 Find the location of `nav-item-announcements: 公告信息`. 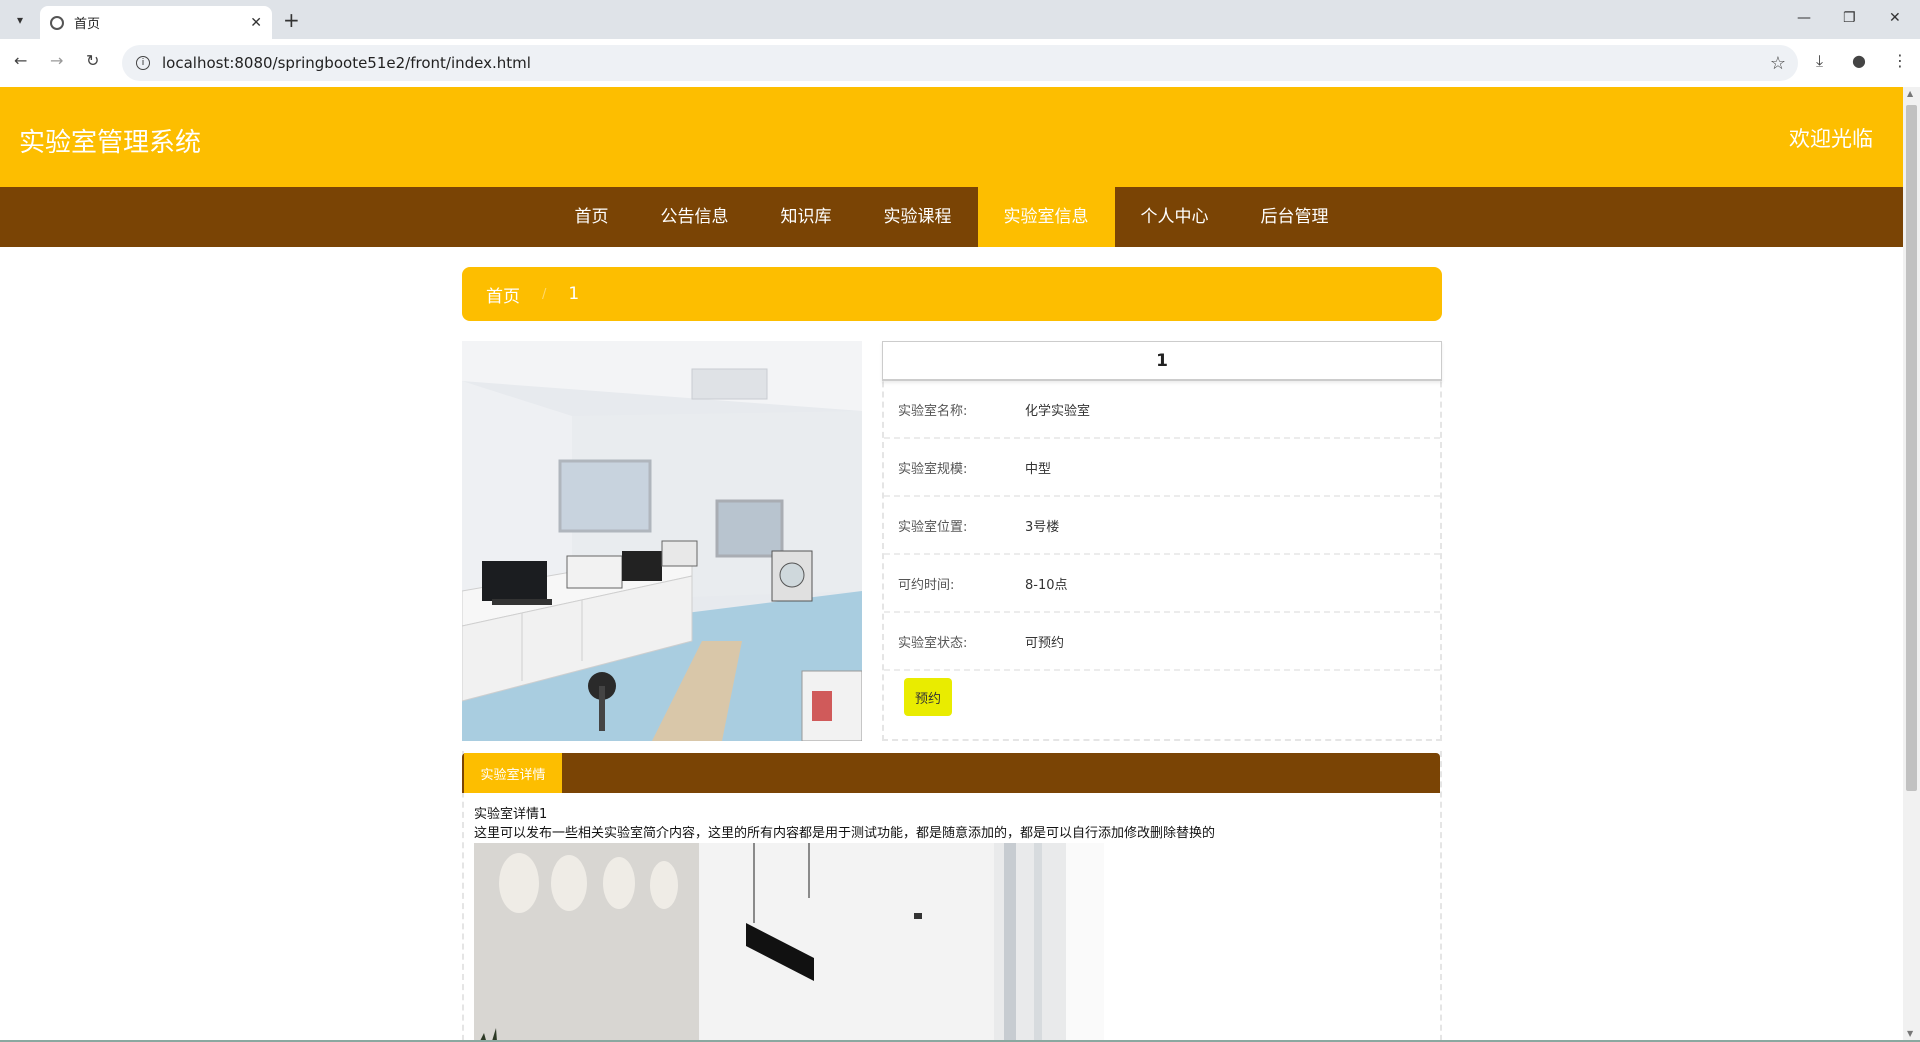

nav-item-announcements: 公告信息 is located at coordinates (695, 217).